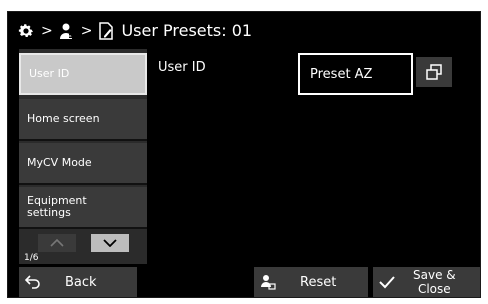 The image size is (488, 304). I want to click on open-preset-list-button, so click(434, 72).